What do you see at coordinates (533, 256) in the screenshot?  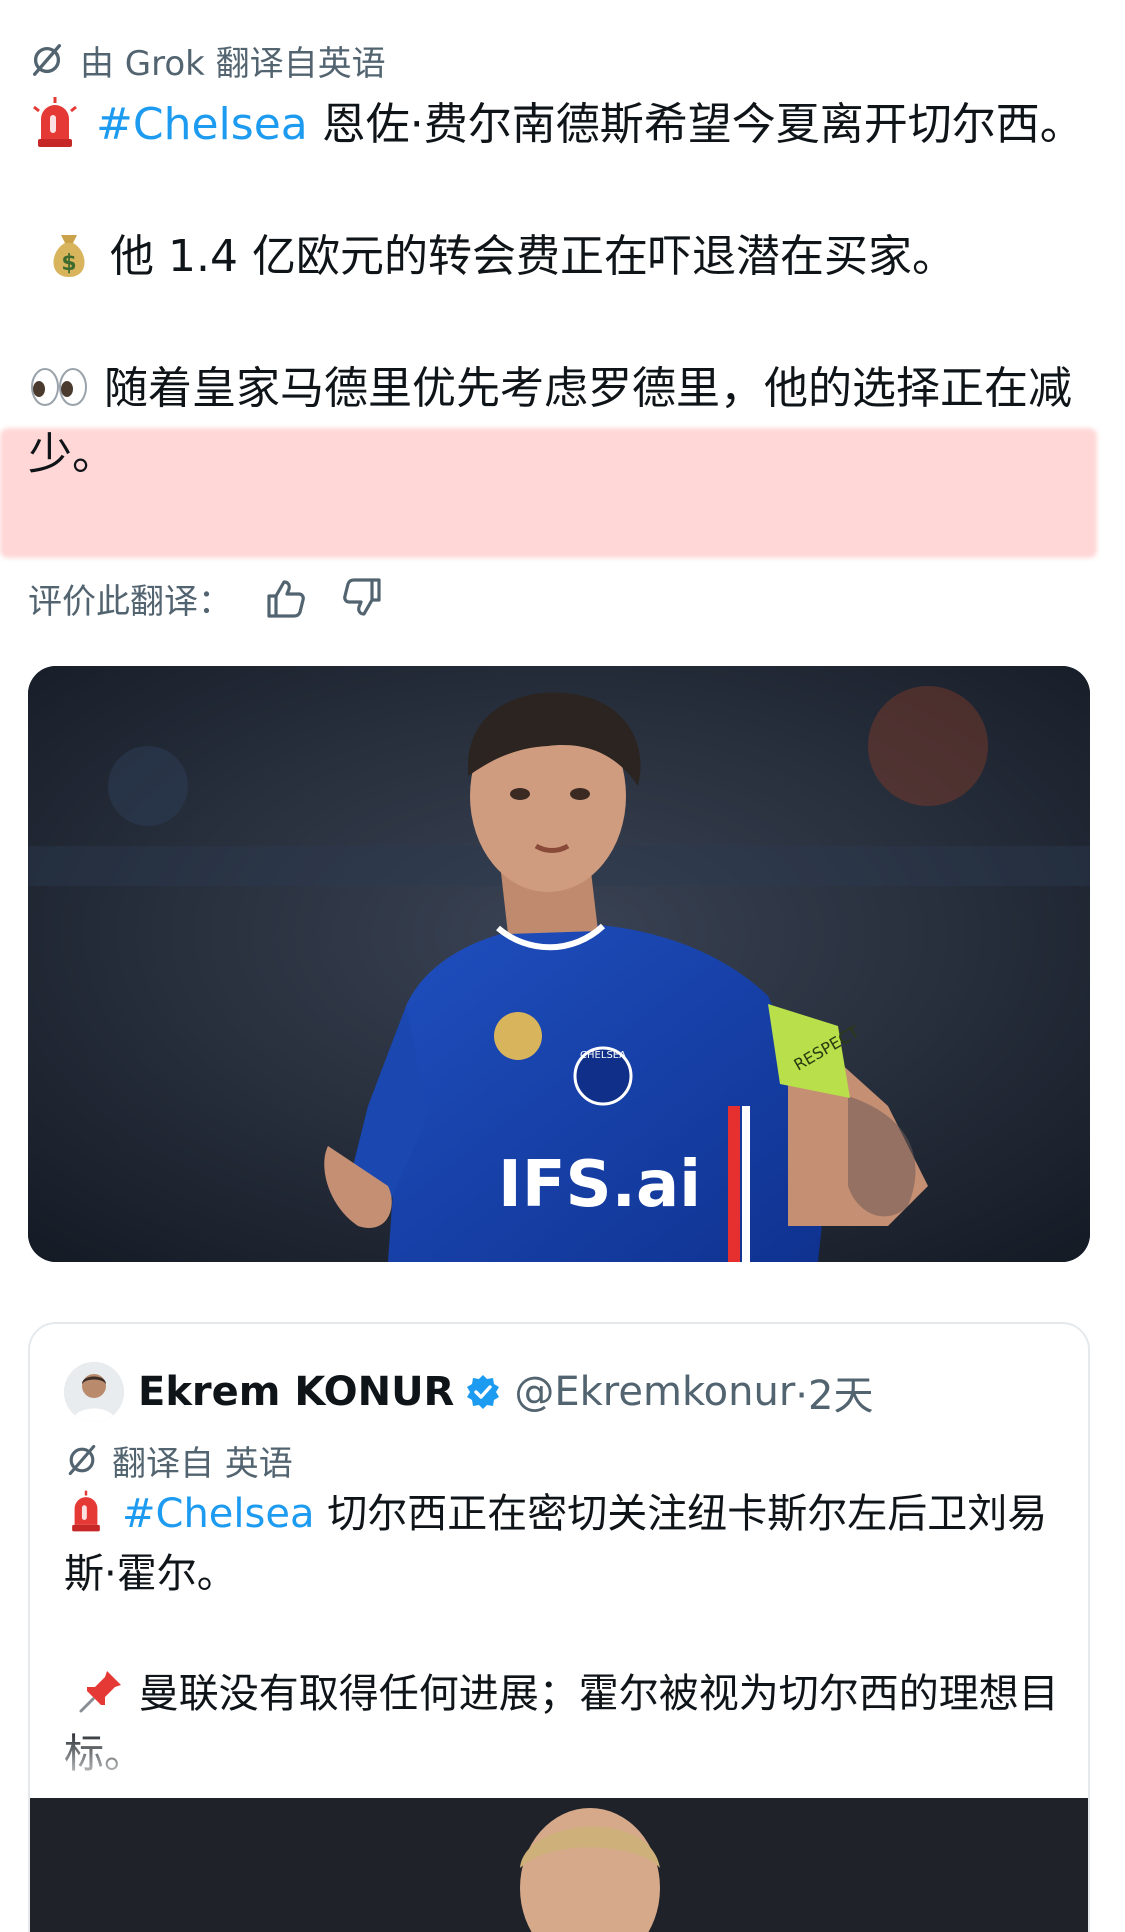 I see `post-line-2-text: 他 1.4 亿欧元的转会费正在吓退潜在买家。` at bounding box center [533, 256].